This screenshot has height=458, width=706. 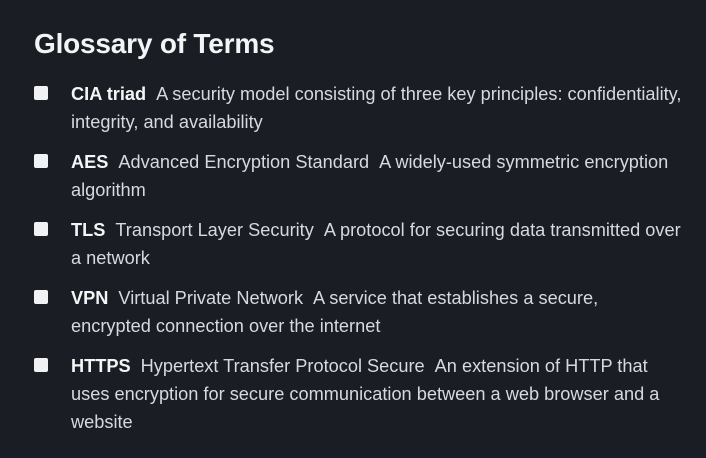 What do you see at coordinates (109, 94) in the screenshot?
I see `glossary-term: CIA triad` at bounding box center [109, 94].